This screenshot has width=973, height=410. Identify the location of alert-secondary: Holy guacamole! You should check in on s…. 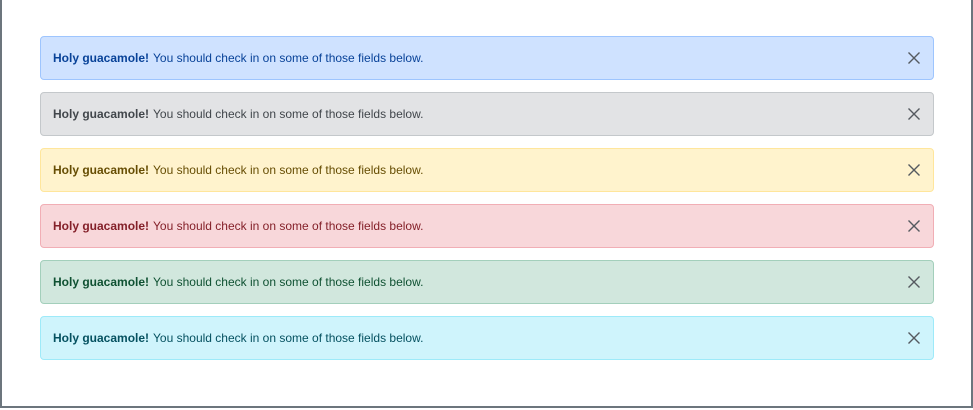
(487, 114).